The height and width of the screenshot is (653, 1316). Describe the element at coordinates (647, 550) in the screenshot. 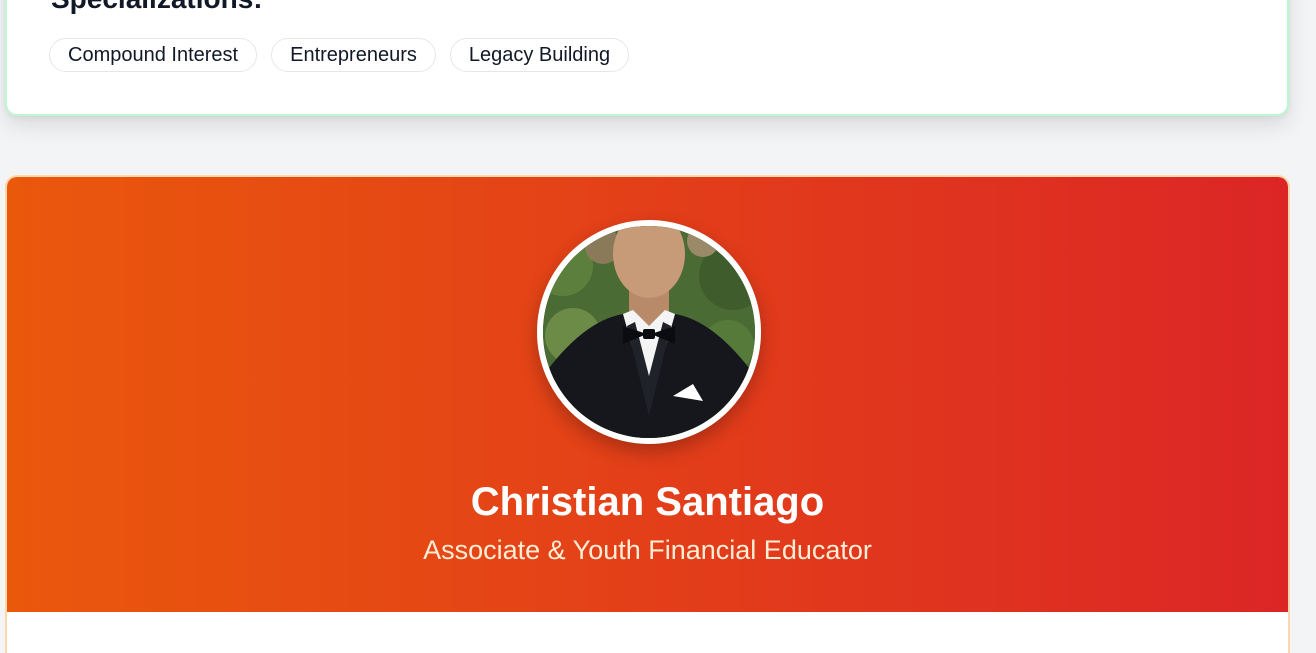

I see `profile-role: Associate & Youth Financial Educator` at that location.